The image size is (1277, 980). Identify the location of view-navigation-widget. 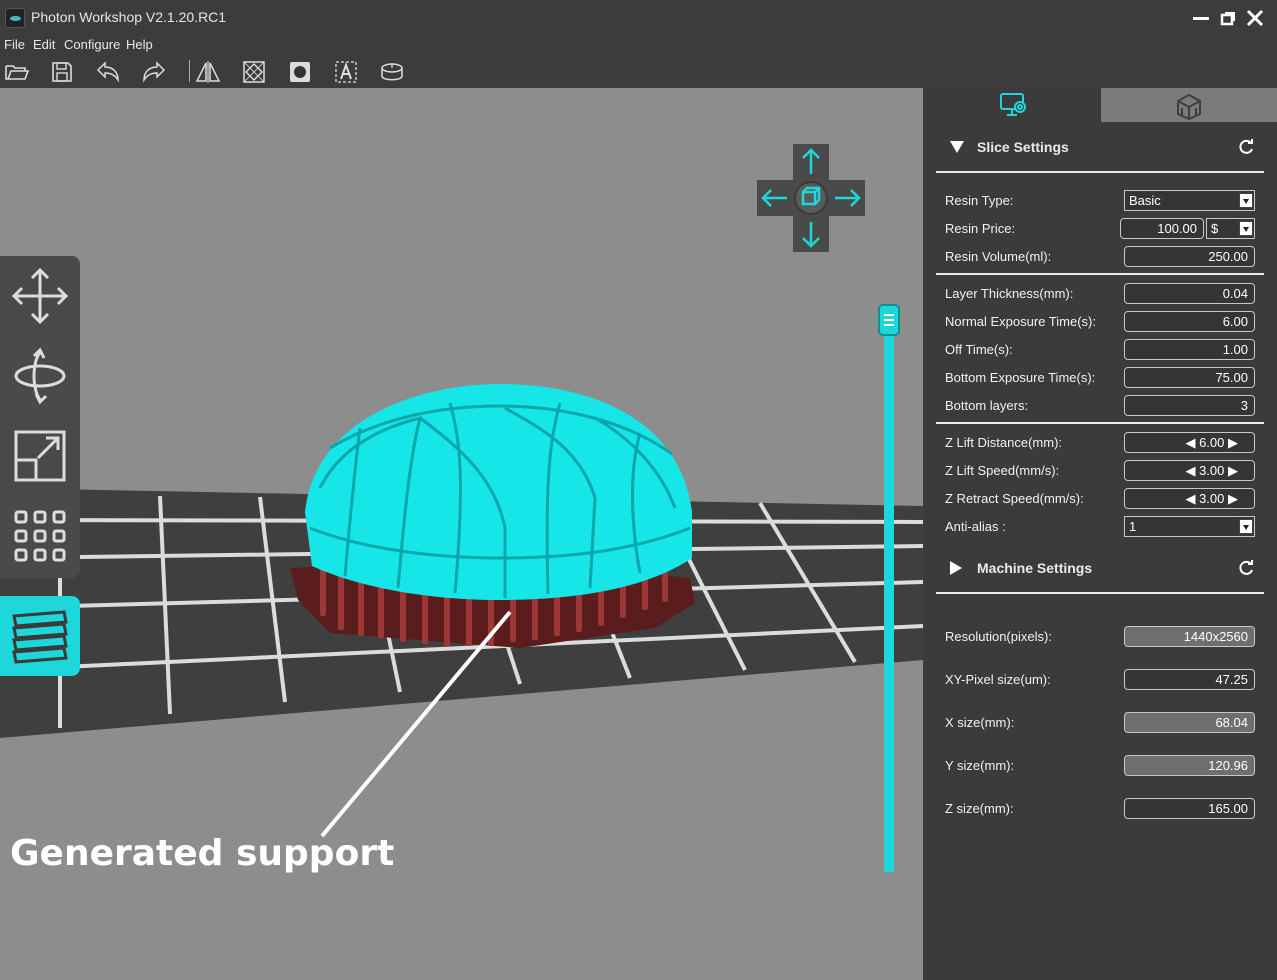
(811, 198).